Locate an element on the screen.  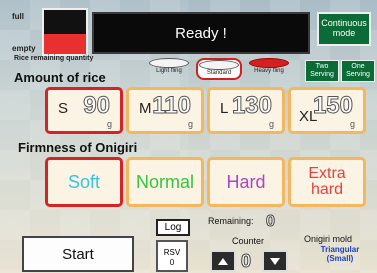
size-code: S is located at coordinates (63, 108).